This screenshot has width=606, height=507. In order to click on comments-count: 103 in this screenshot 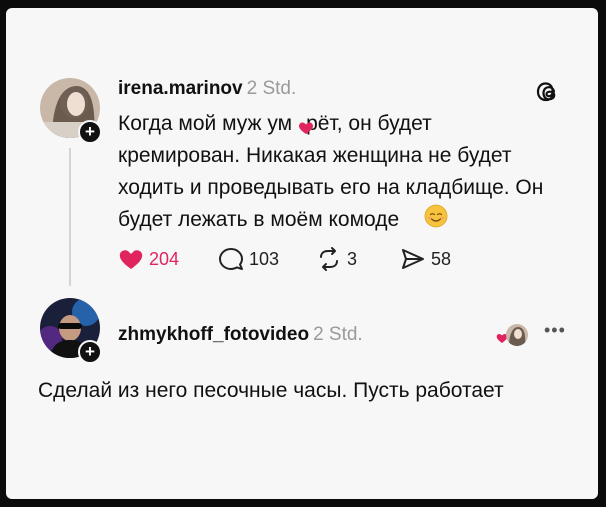, I will do `click(264, 258)`.